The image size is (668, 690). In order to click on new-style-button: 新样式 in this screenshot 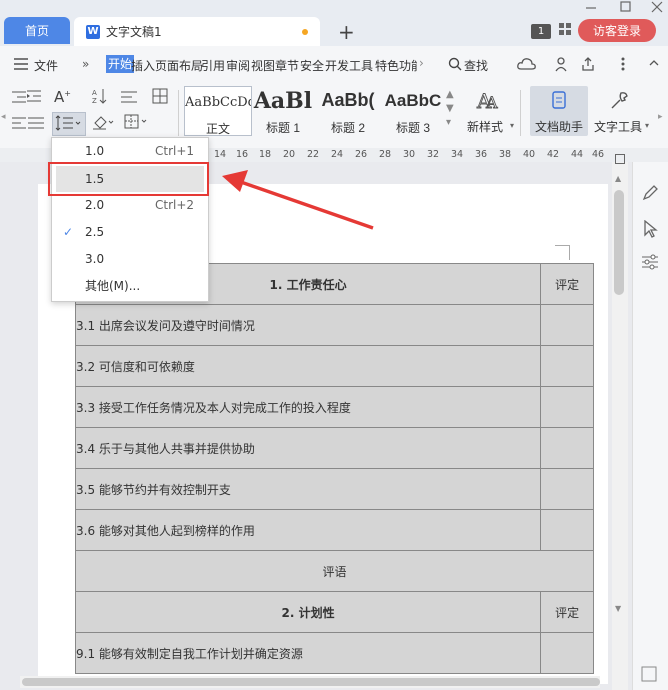, I will do `click(485, 126)`.